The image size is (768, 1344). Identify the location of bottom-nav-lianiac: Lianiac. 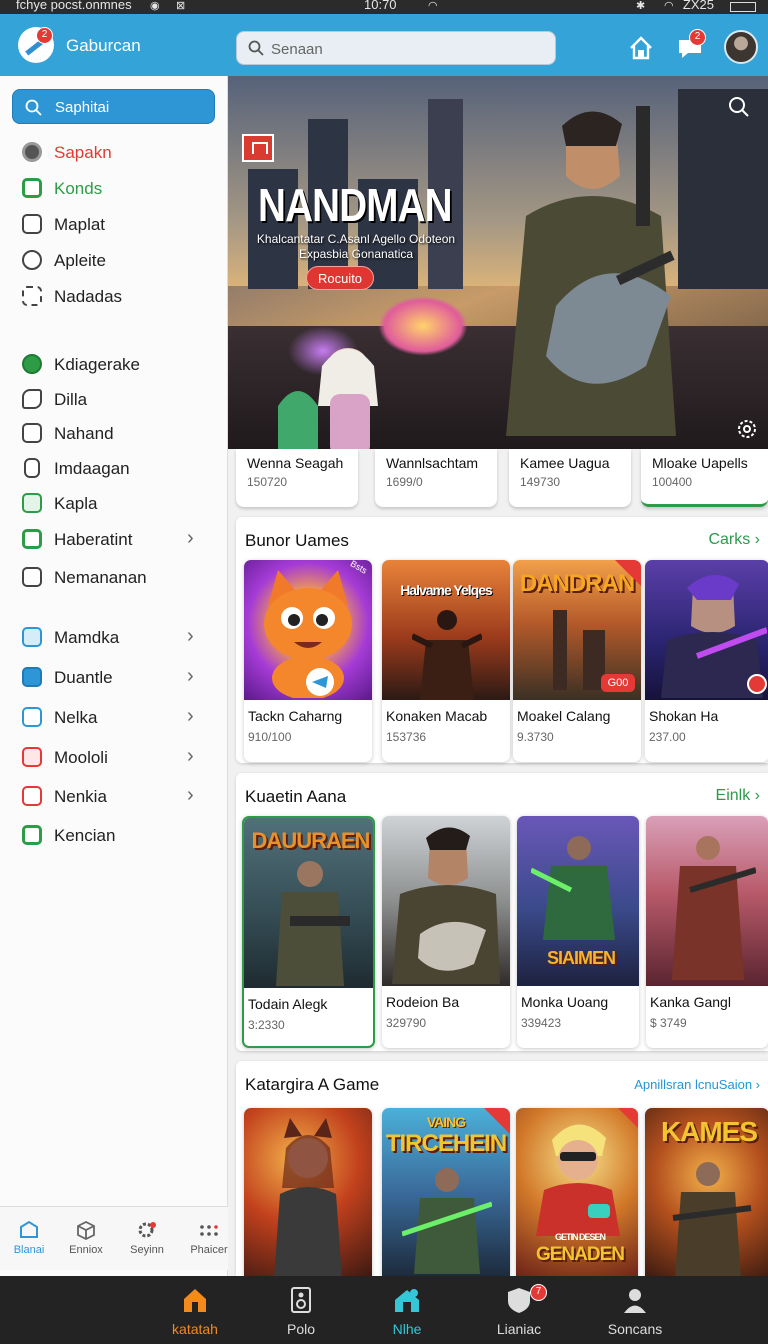
(519, 1311).